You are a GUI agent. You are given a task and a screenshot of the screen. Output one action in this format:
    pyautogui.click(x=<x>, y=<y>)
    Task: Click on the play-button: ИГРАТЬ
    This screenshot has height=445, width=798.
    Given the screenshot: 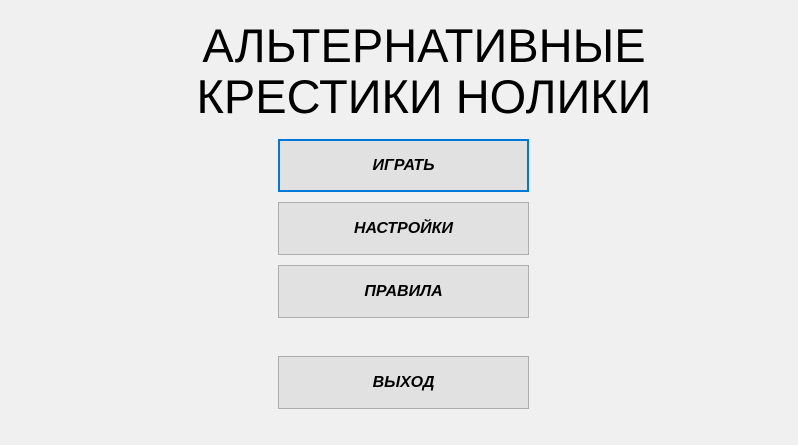 What is the action you would take?
    pyautogui.click(x=403, y=165)
    